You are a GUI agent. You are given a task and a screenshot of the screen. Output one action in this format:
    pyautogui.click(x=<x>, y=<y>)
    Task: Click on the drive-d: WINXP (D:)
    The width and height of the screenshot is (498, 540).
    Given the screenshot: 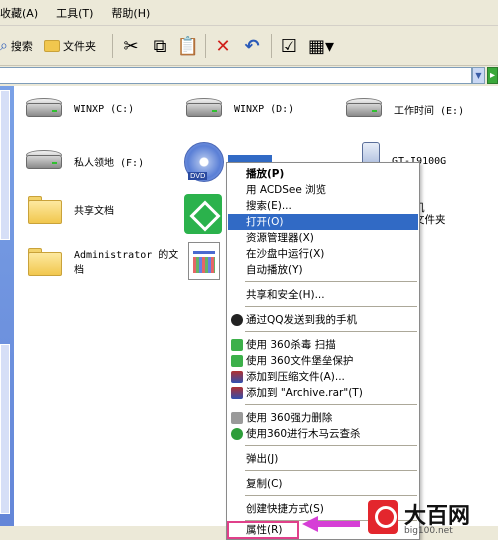 What is the action you would take?
    pyautogui.click(x=239, y=109)
    